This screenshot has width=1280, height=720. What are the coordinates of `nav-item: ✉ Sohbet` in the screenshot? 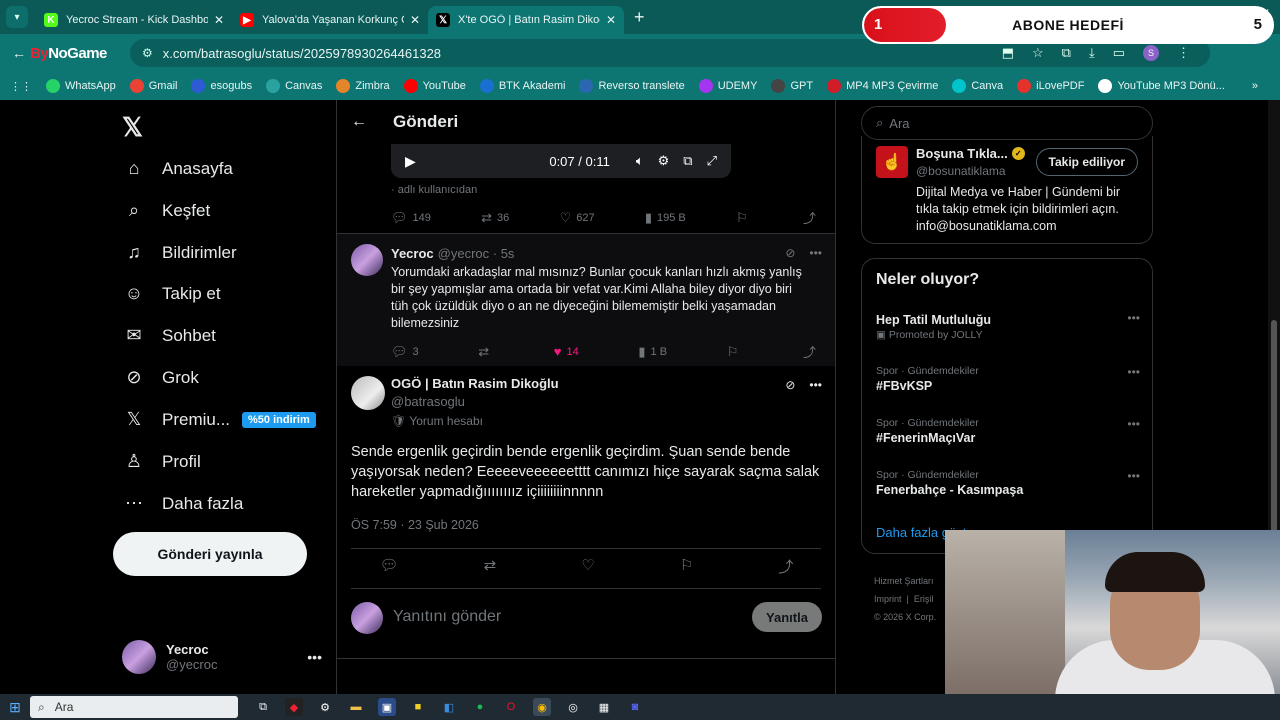 It's located at (168, 335).